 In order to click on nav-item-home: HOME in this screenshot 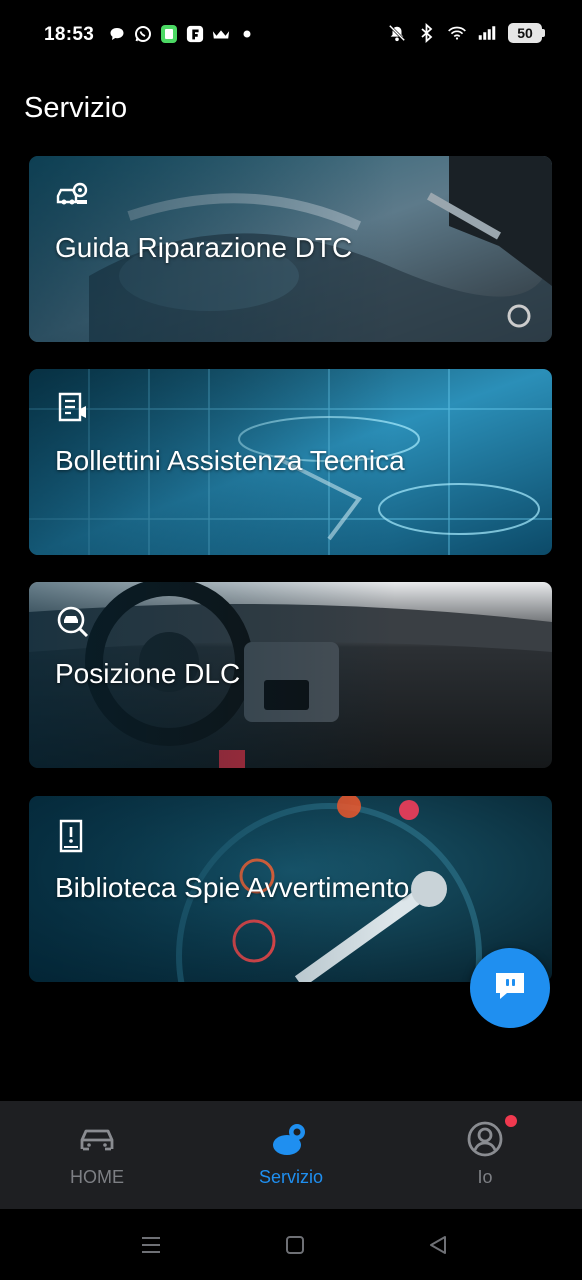, I will do `click(97, 1155)`.